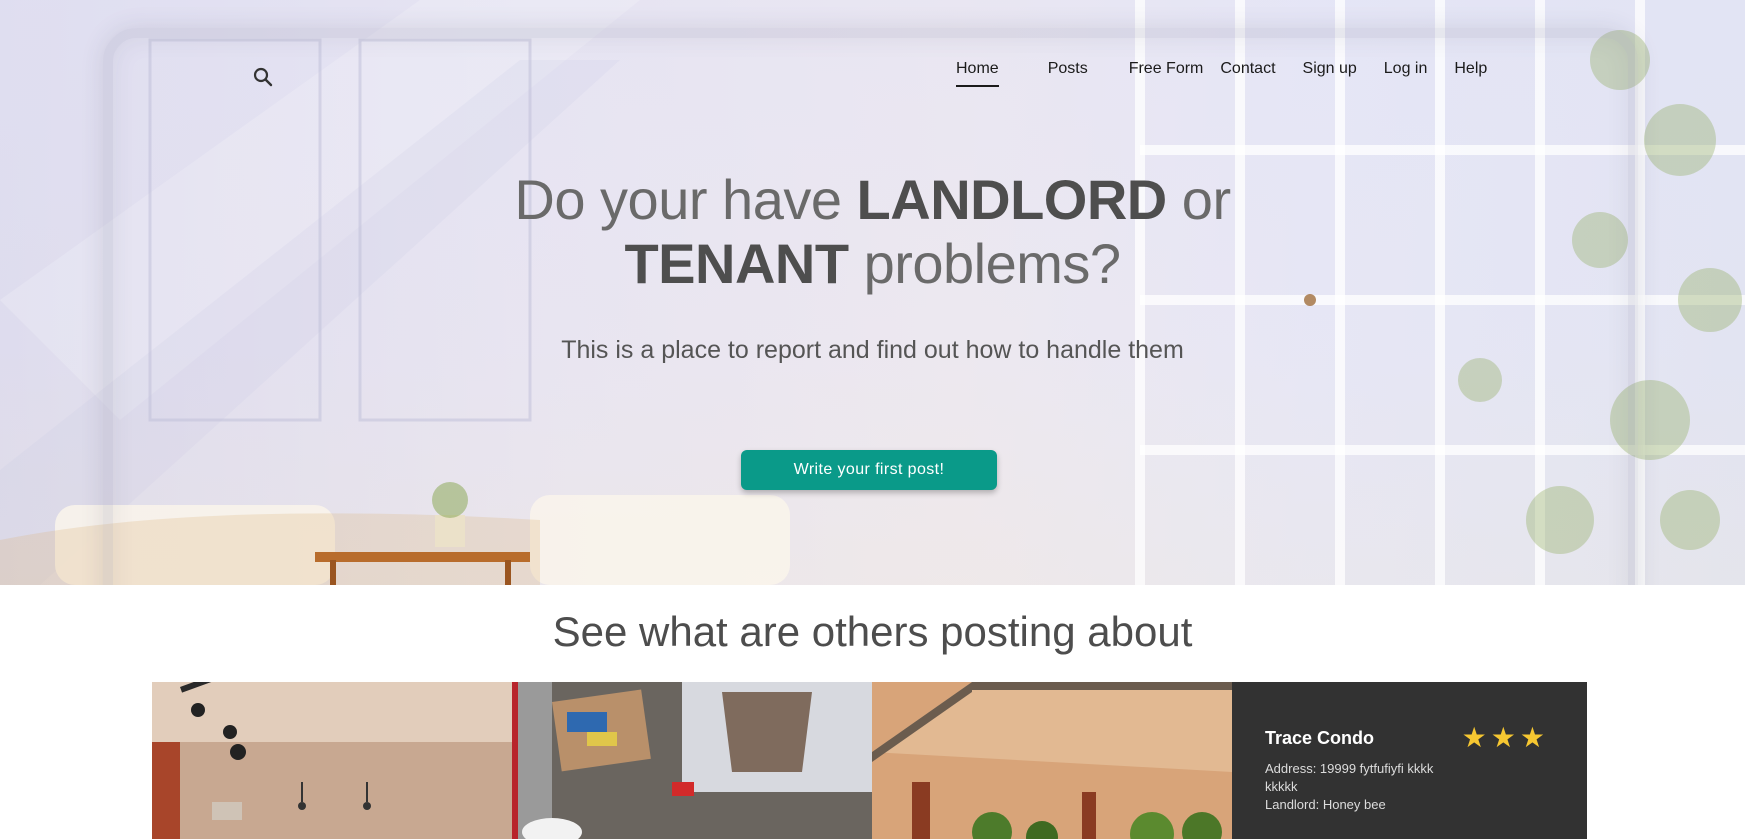 This screenshot has width=1745, height=839. I want to click on hero-title-part2: or, so click(1198, 199).